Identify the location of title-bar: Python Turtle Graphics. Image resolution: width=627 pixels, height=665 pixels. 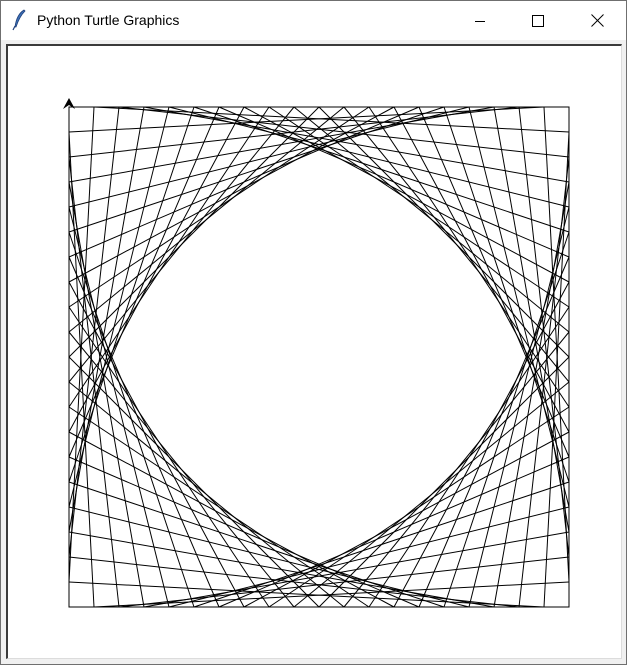
(313, 20).